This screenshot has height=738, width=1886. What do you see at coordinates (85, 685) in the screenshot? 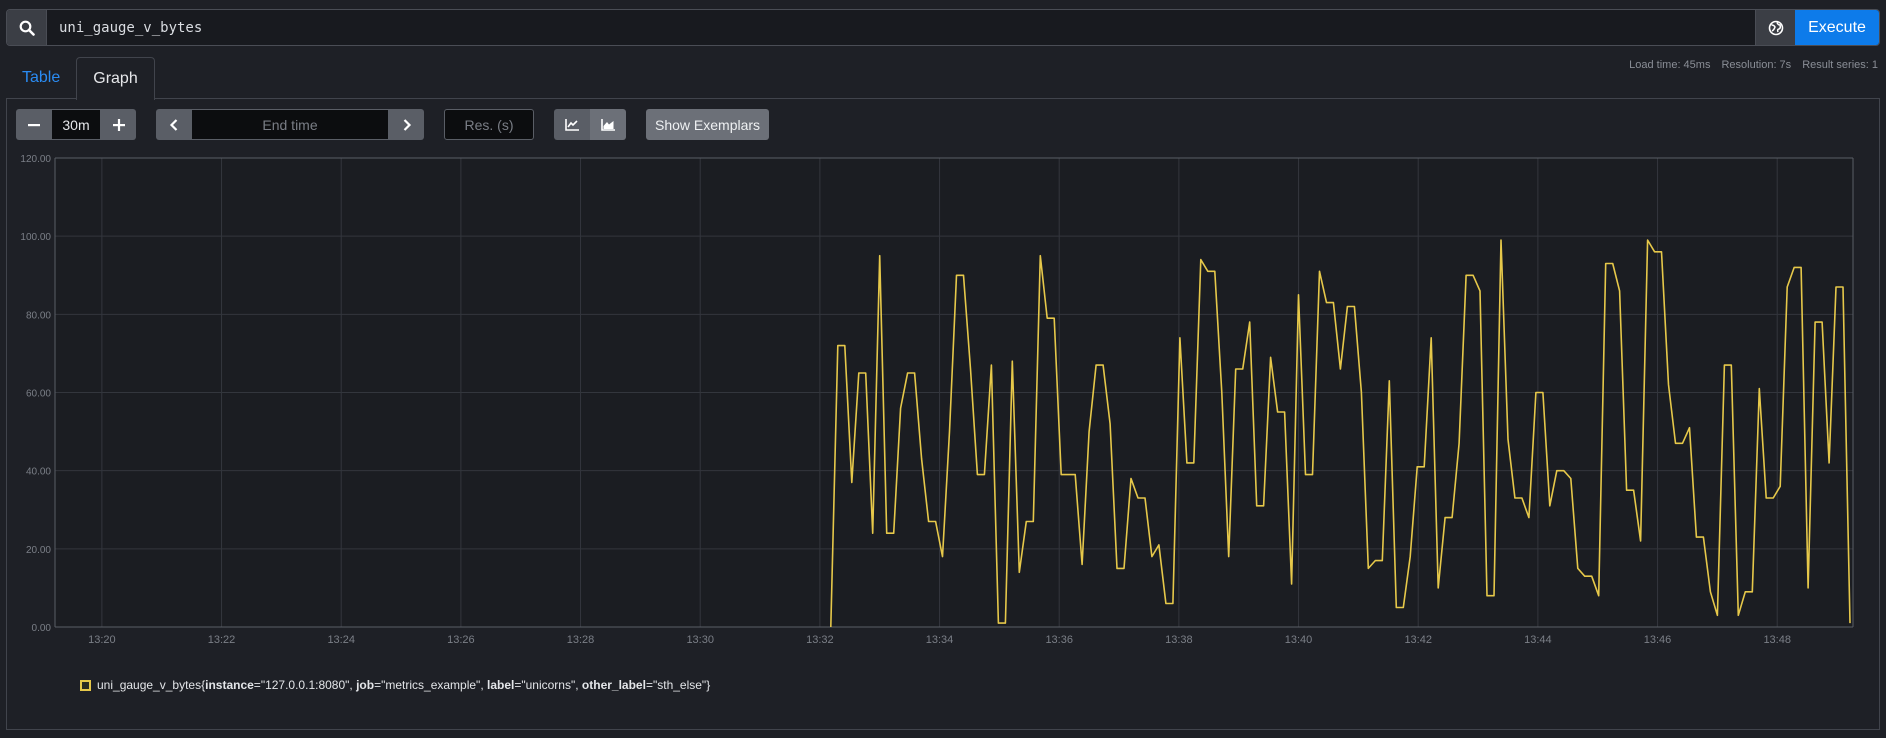
I see `legend-swatch` at bounding box center [85, 685].